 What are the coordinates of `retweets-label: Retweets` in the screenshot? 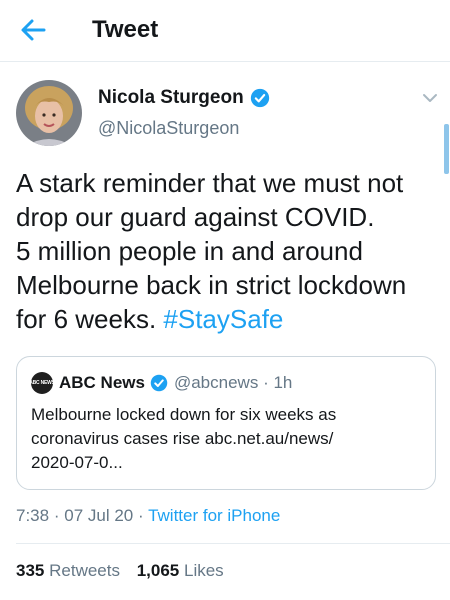 It's located at (84, 570).